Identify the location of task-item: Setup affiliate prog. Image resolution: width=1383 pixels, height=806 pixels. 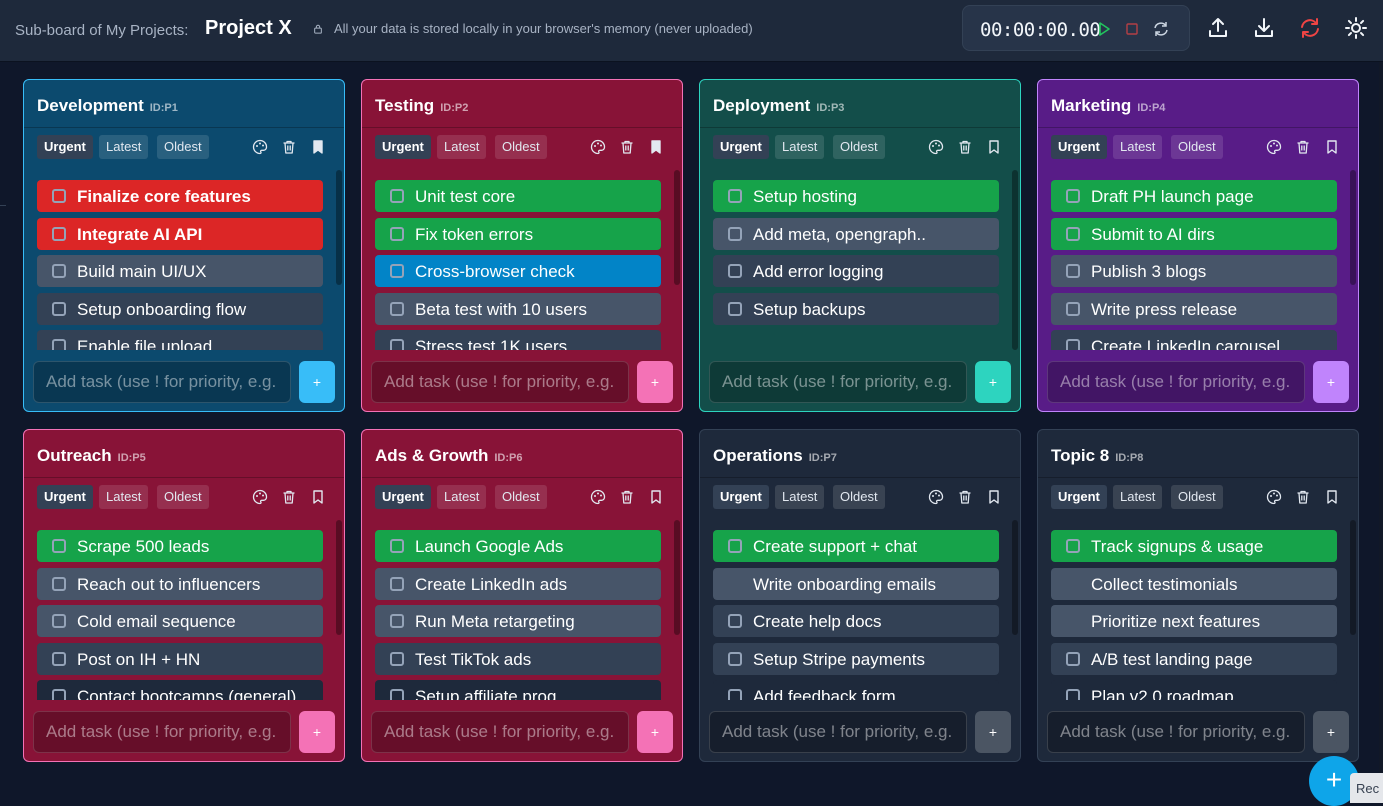
(518, 690).